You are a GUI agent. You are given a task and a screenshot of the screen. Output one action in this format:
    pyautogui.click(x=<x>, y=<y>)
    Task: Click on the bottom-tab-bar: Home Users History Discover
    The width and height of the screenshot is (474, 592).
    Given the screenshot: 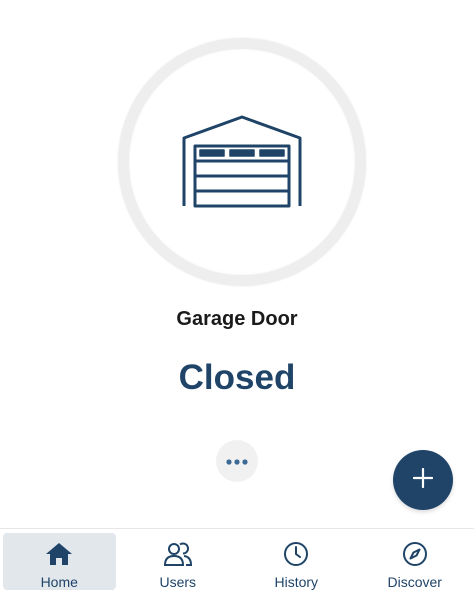 What is the action you would take?
    pyautogui.click(x=237, y=560)
    